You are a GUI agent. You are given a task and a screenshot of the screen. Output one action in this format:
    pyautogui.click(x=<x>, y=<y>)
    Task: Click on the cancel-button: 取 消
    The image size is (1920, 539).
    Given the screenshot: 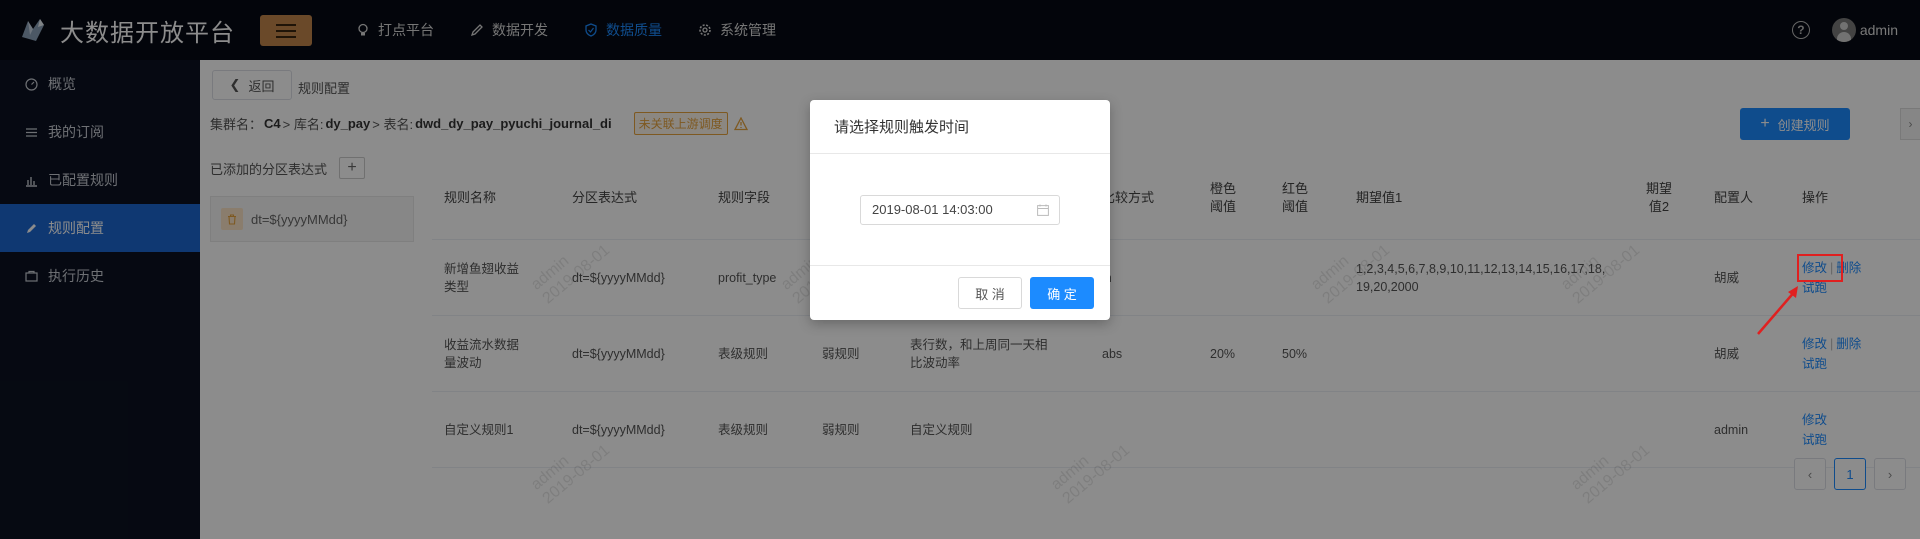 What is the action you would take?
    pyautogui.click(x=990, y=293)
    